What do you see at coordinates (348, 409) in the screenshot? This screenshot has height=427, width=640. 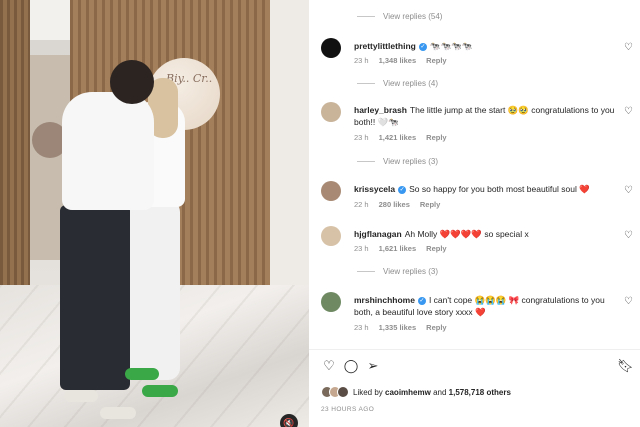 I see `post-timestamp: 23 HOURS AGO` at bounding box center [348, 409].